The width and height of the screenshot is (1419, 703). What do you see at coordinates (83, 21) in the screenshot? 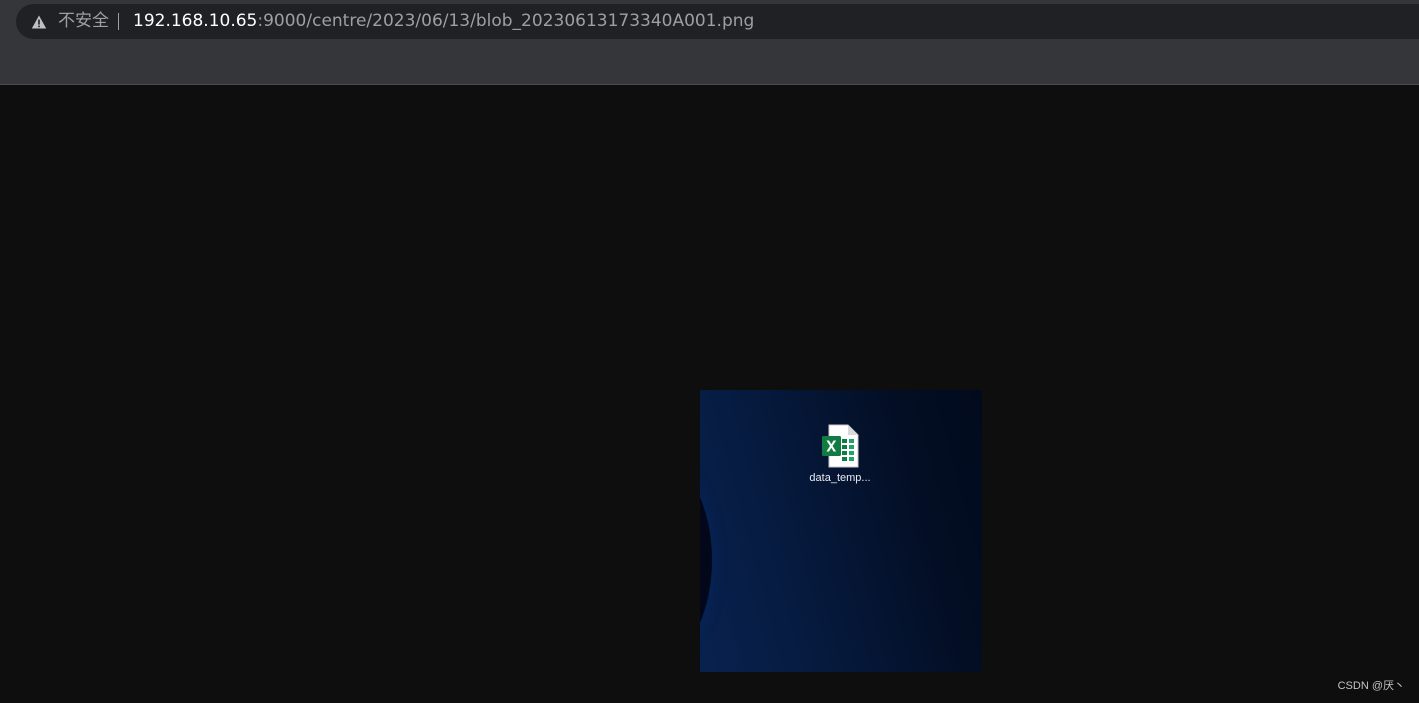
I see `security-label: 不安全` at bounding box center [83, 21].